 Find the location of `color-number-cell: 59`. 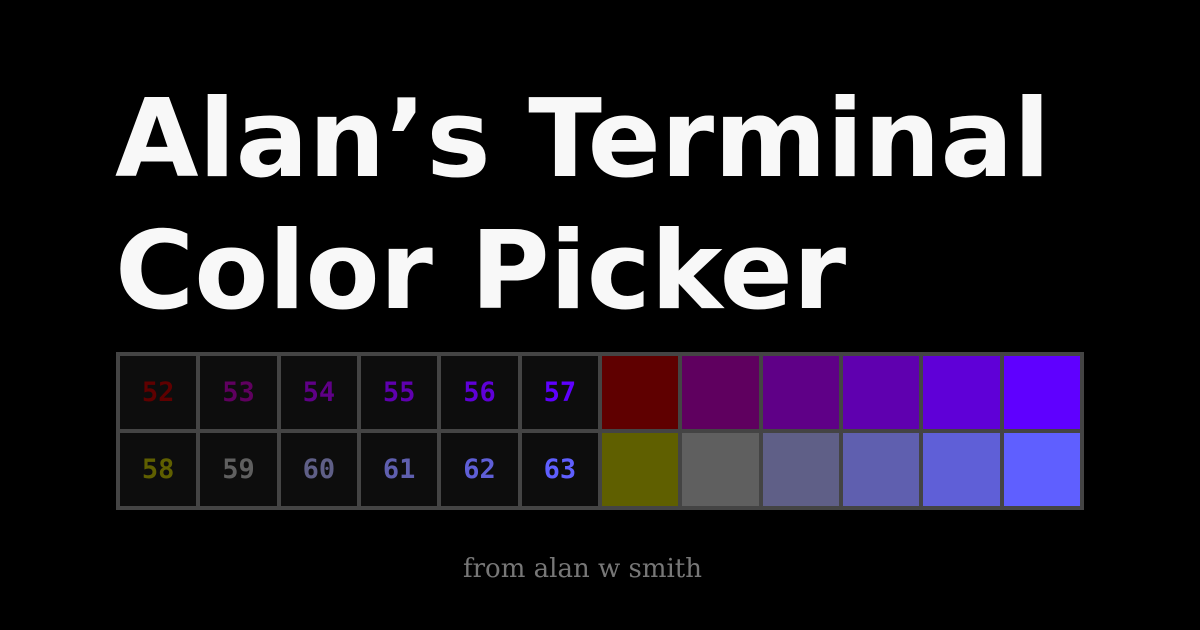

color-number-cell: 59 is located at coordinates (238, 469).